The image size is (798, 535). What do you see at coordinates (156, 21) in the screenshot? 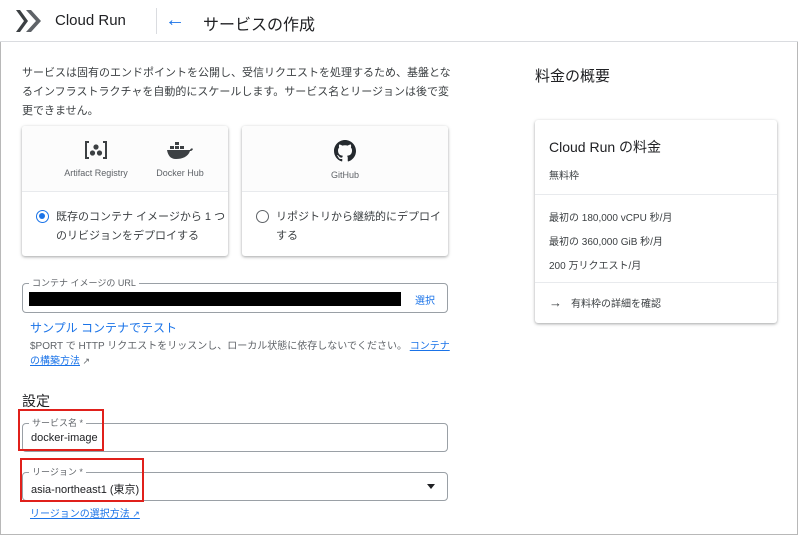
I see `header-divider` at bounding box center [156, 21].